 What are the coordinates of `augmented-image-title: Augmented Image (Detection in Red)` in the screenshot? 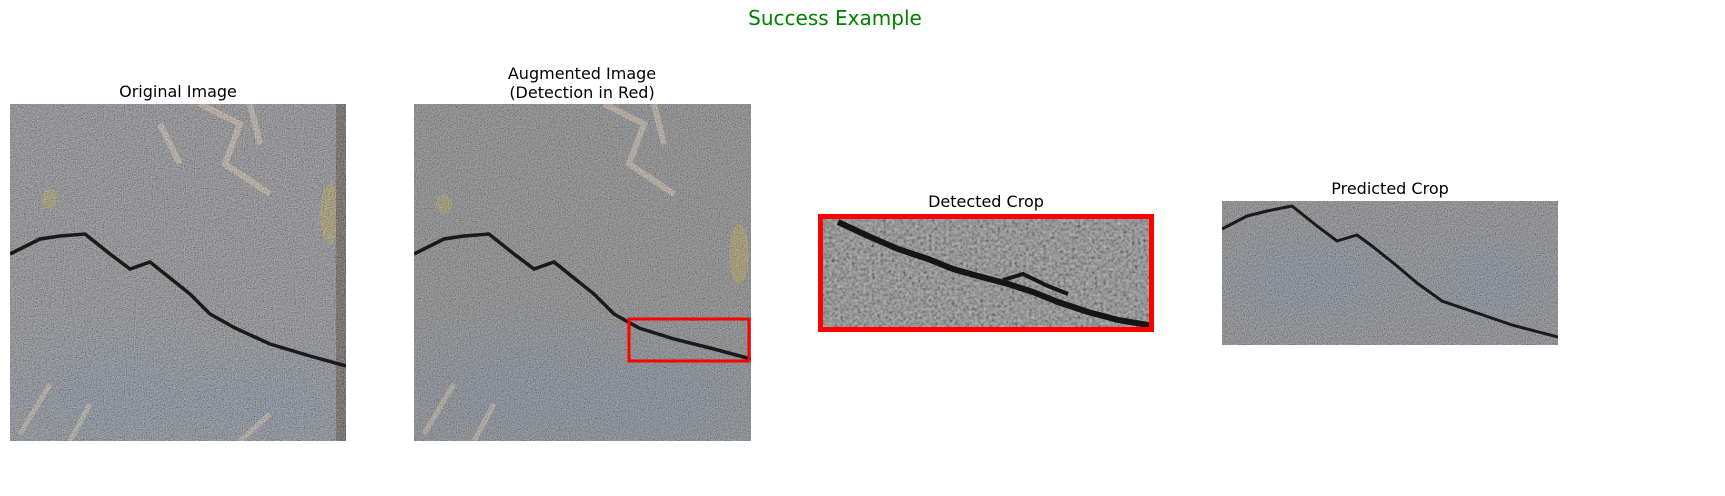 It's located at (582, 83).